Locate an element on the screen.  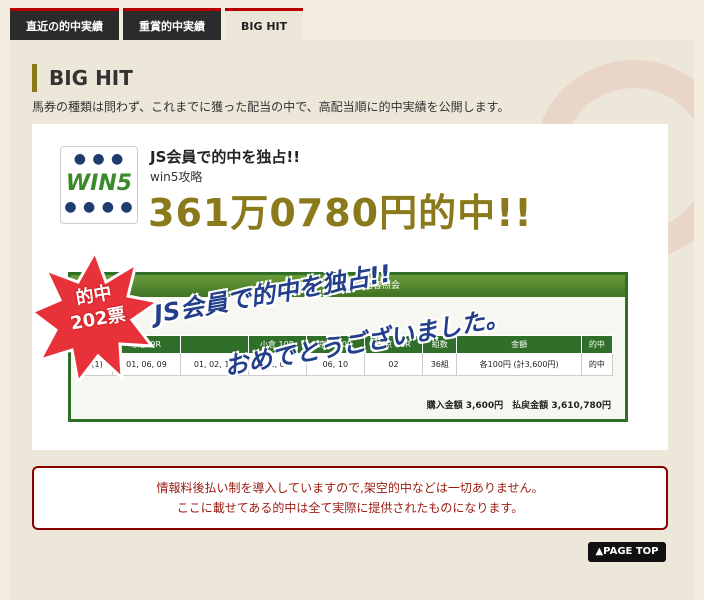
ticket-col: 金額 is located at coordinates (519, 344).